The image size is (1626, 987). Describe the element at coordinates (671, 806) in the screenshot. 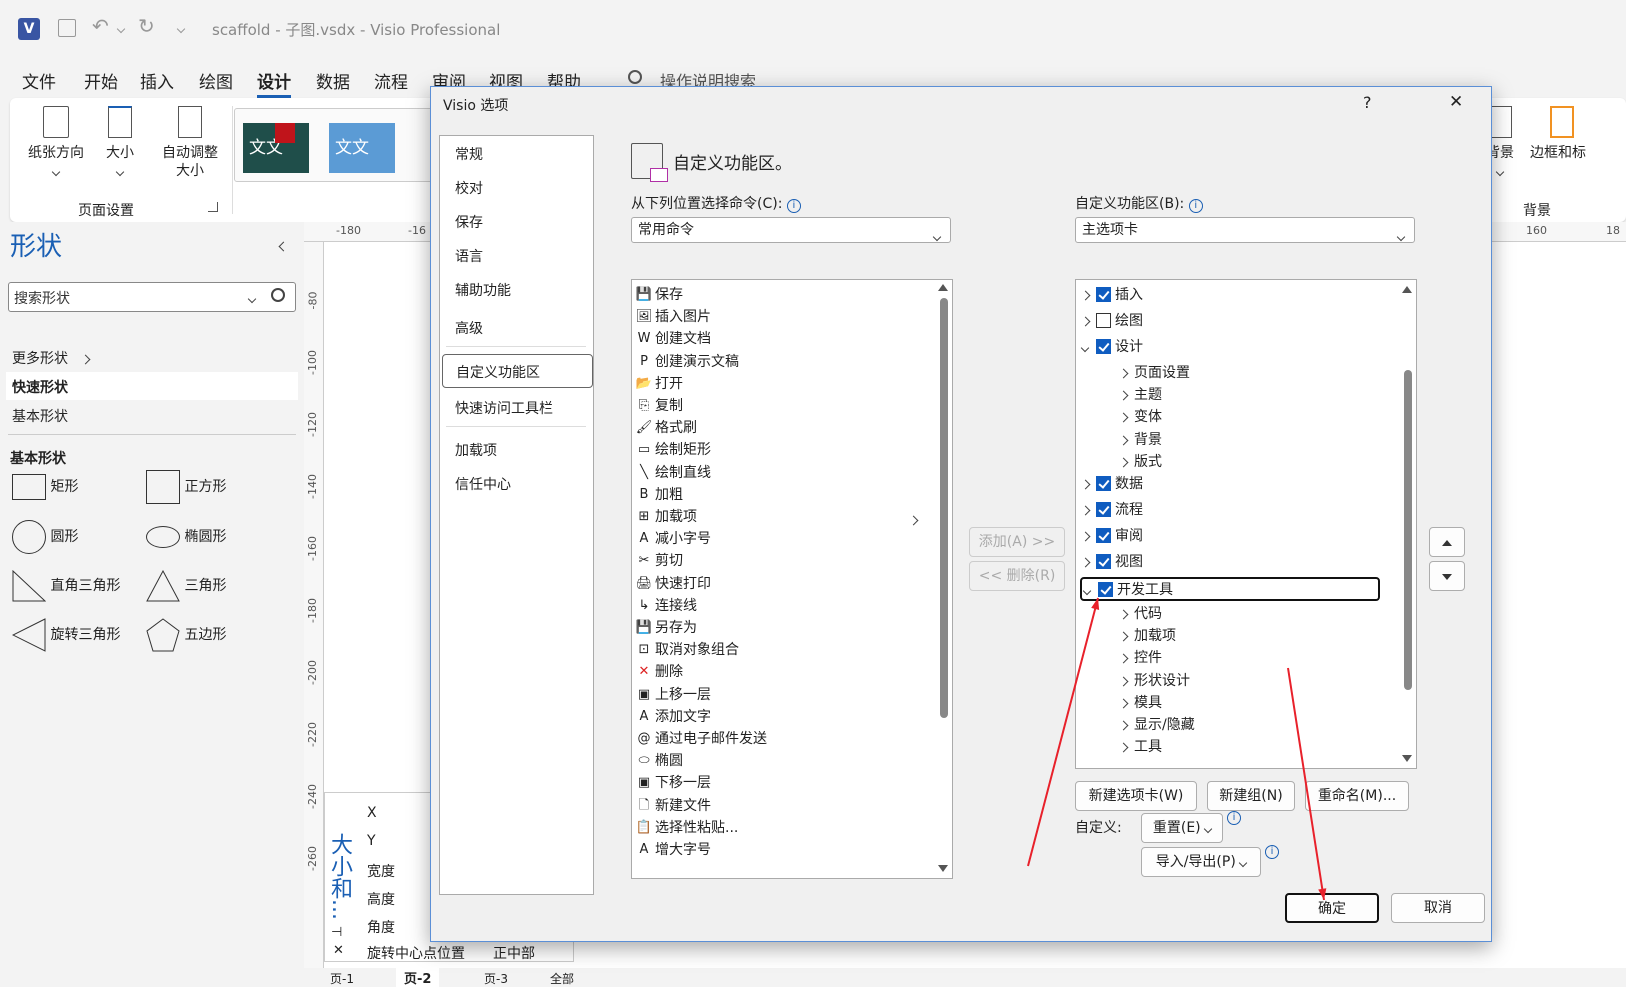

I see `command-item: 🗋 新建文件` at that location.